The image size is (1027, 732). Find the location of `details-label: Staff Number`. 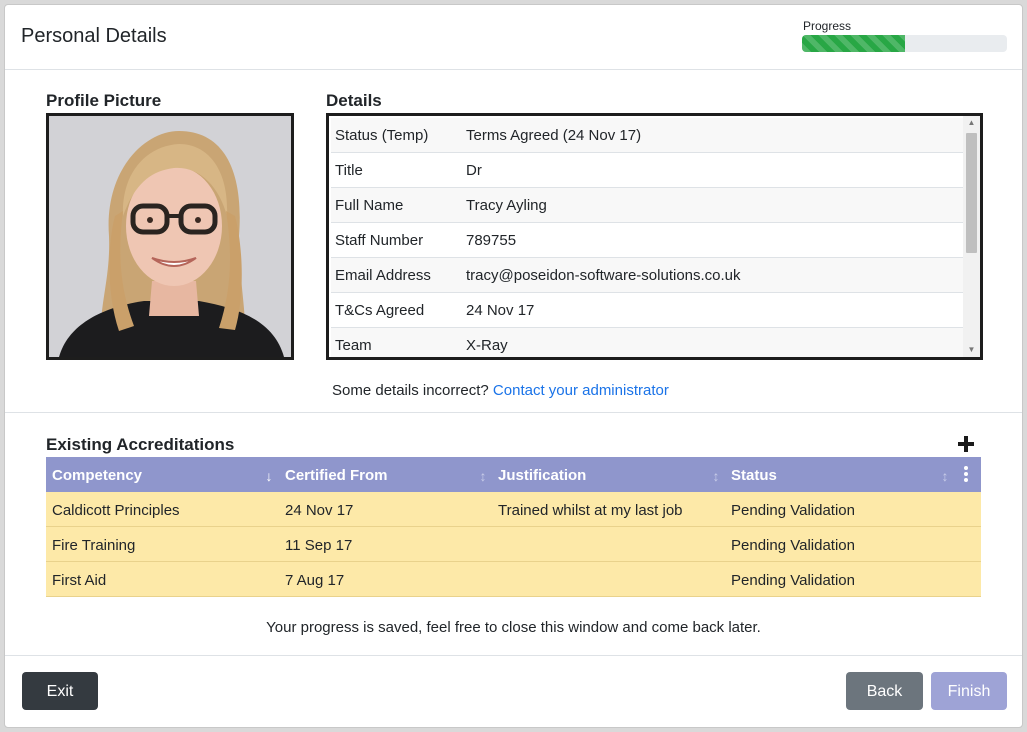

details-label: Staff Number is located at coordinates (379, 240).